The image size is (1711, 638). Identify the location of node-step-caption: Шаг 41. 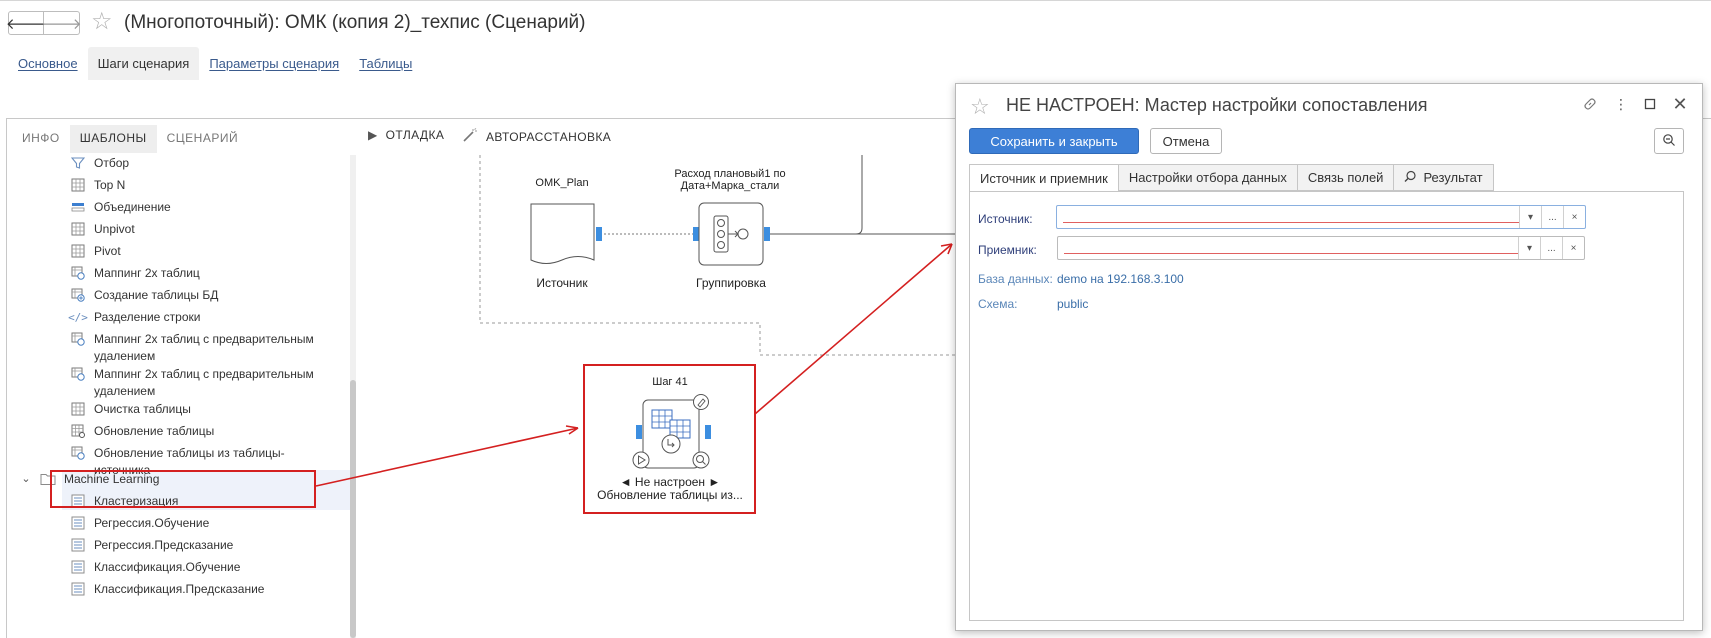
(670, 382).